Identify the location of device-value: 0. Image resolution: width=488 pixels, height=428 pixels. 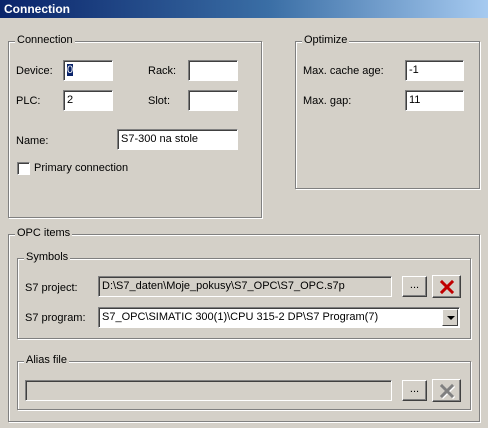
(70, 70).